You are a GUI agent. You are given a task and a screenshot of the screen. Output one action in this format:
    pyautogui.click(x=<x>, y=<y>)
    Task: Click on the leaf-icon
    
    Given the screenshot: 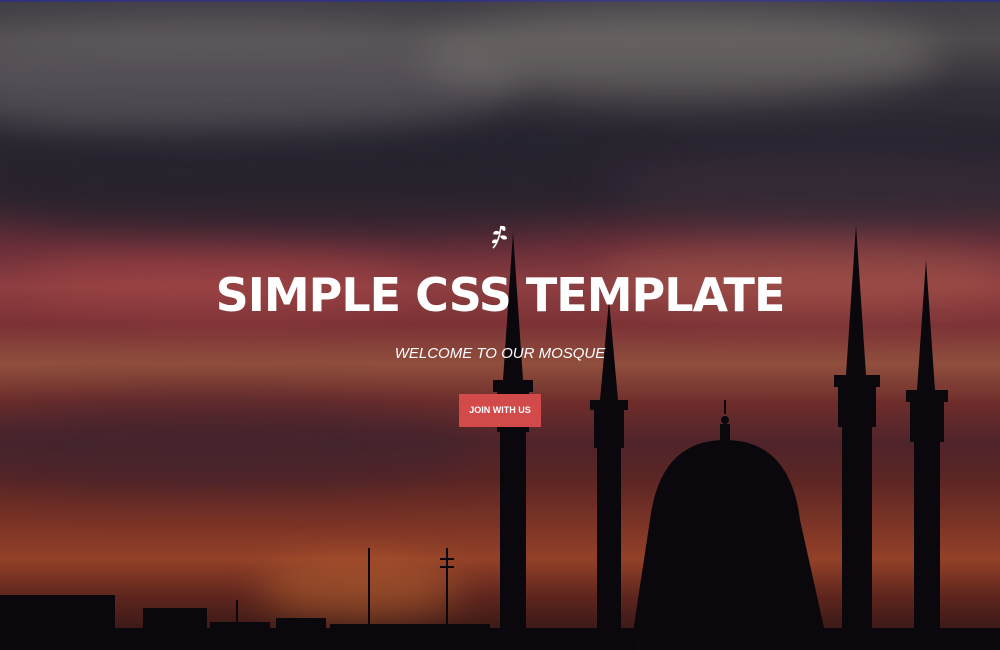 What is the action you would take?
    pyautogui.click(x=500, y=236)
    